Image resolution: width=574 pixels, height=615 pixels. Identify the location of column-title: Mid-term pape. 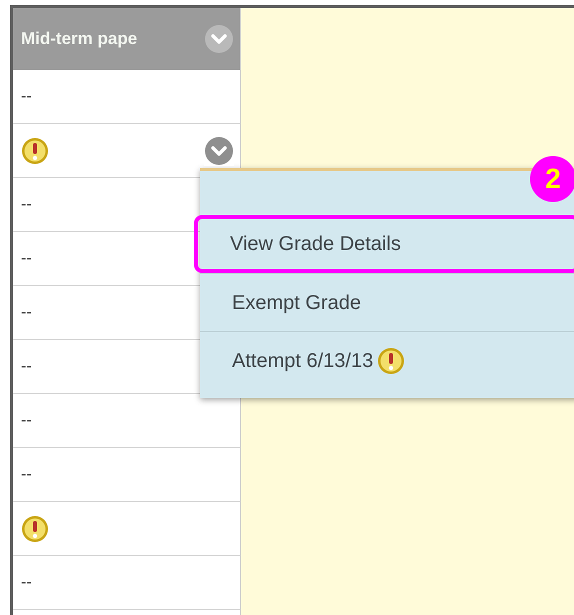
(79, 39).